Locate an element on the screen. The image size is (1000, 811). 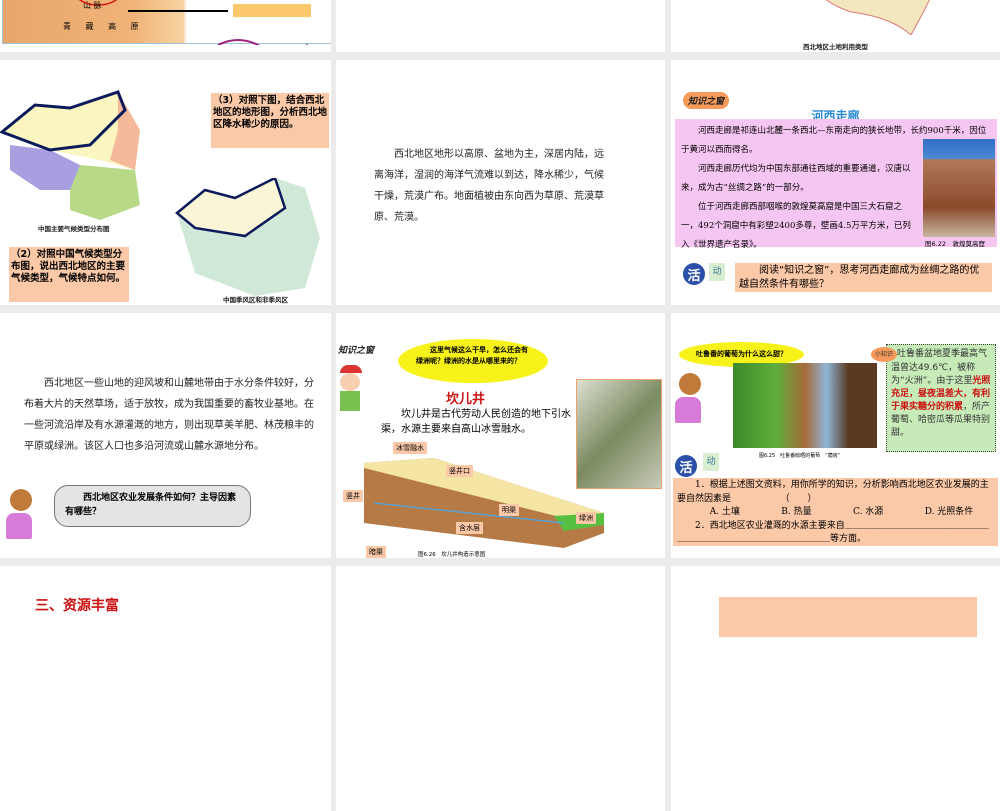
bubble-text: 西北地区农业发展条件如何？主导因素有哪些？ is located at coordinates (151, 505).